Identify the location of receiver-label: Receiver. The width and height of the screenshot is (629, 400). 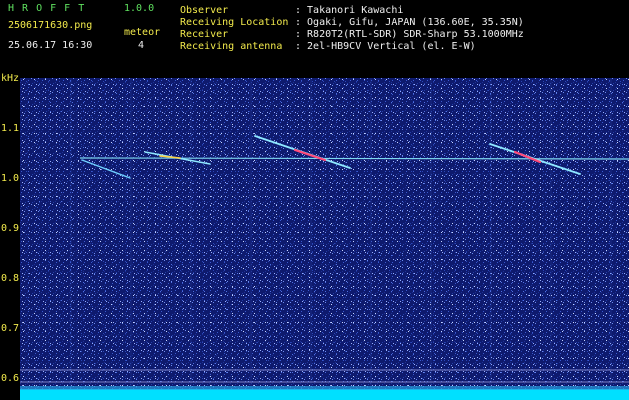
(204, 34).